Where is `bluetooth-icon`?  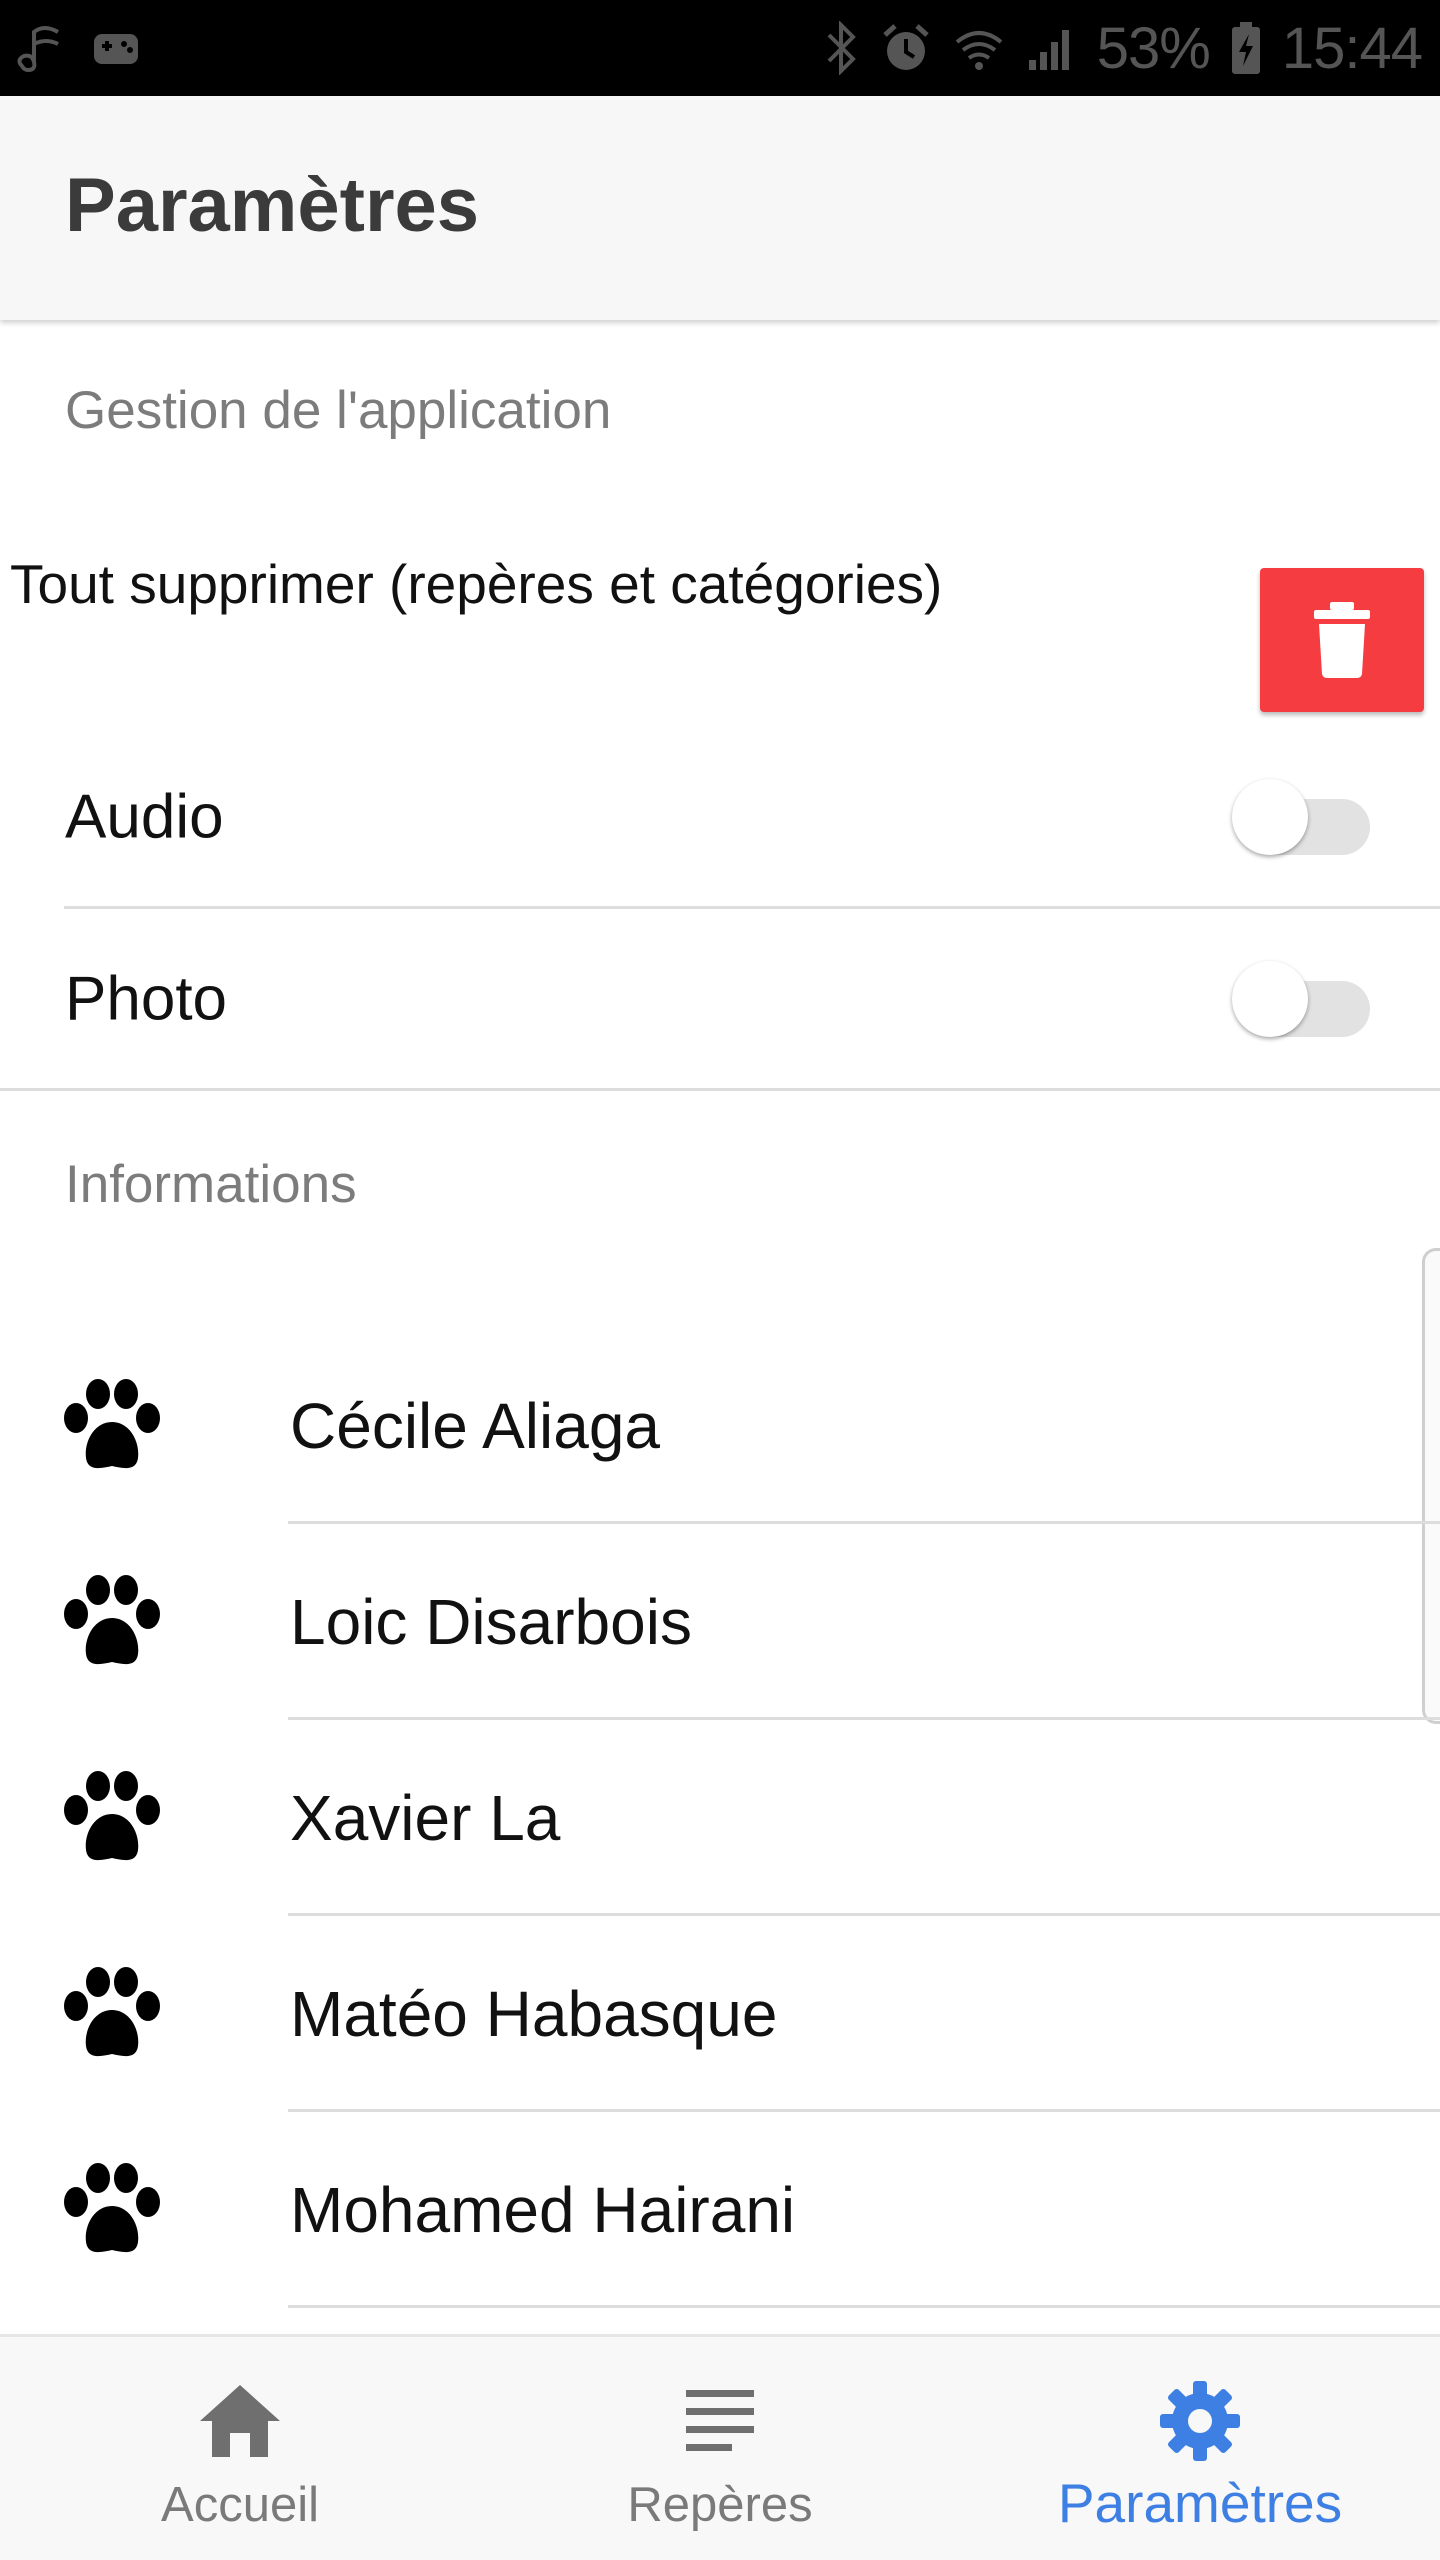
bluetooth-icon is located at coordinates (841, 48).